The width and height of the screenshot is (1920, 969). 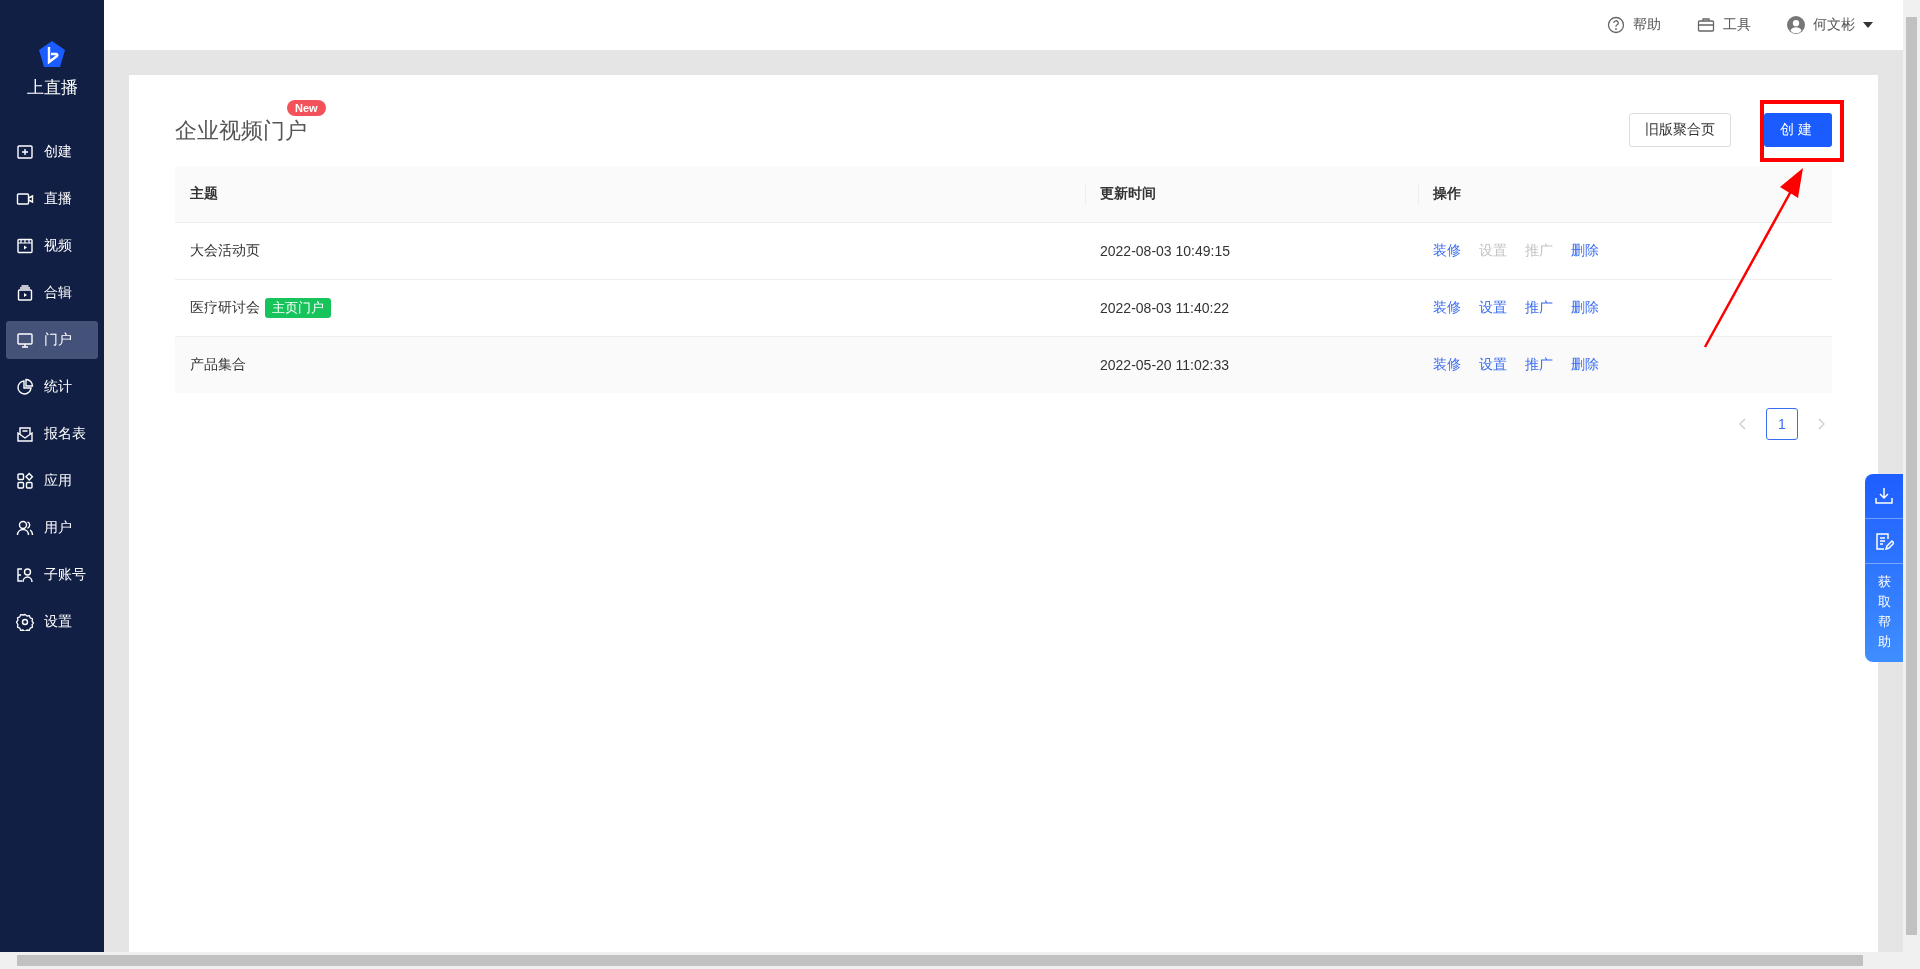 What do you see at coordinates (298, 308) in the screenshot?
I see `homepage-tag: 主页门户` at bounding box center [298, 308].